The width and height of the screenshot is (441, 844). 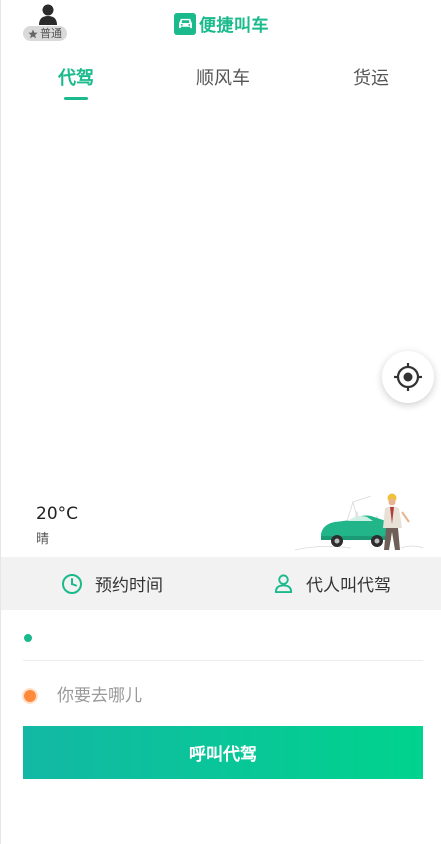 I want to click on call-driver-button: 呼叫代驾, so click(x=223, y=752).